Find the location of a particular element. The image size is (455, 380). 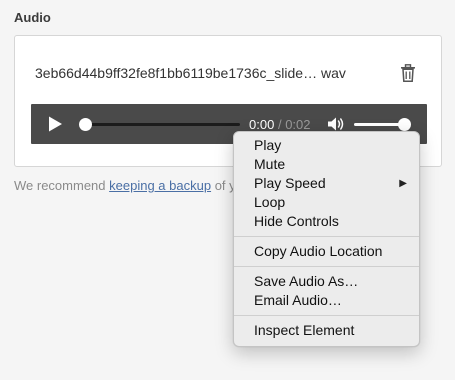

seek-thumb is located at coordinates (85, 124).